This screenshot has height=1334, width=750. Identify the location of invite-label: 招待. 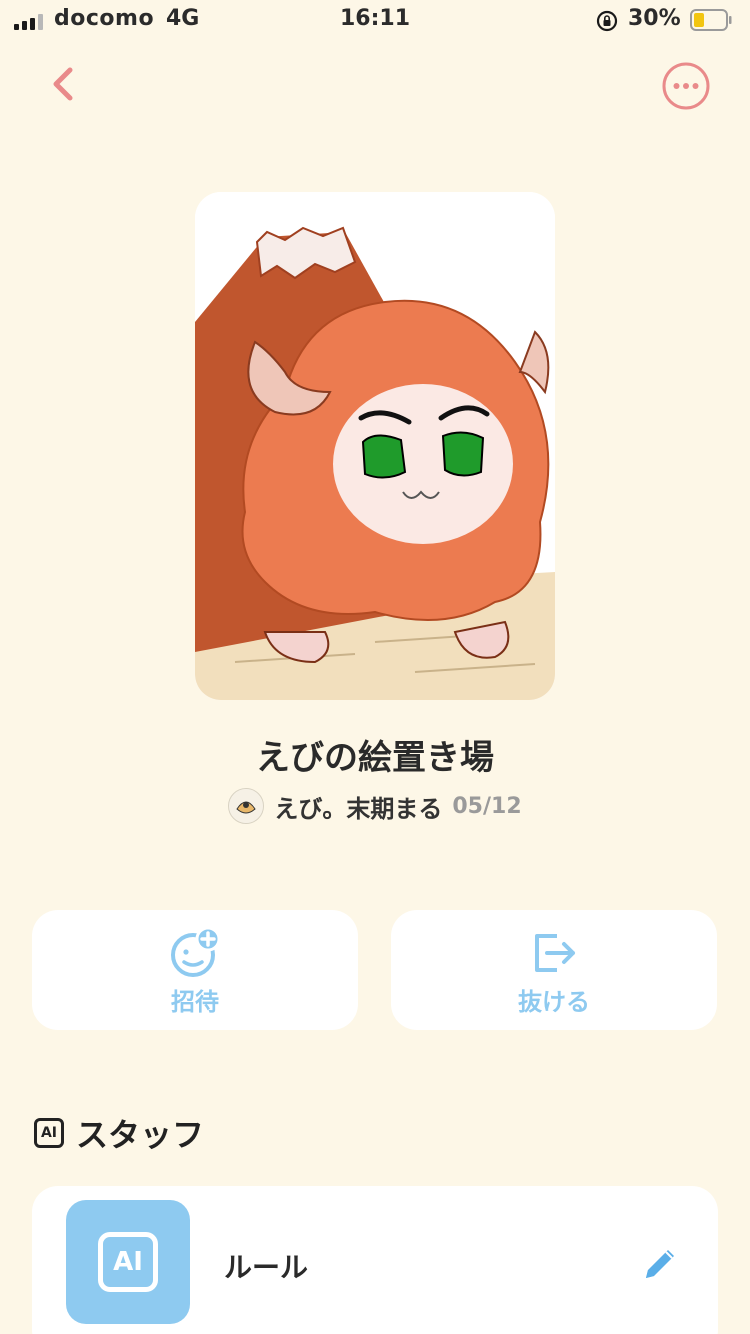
(195, 1002).